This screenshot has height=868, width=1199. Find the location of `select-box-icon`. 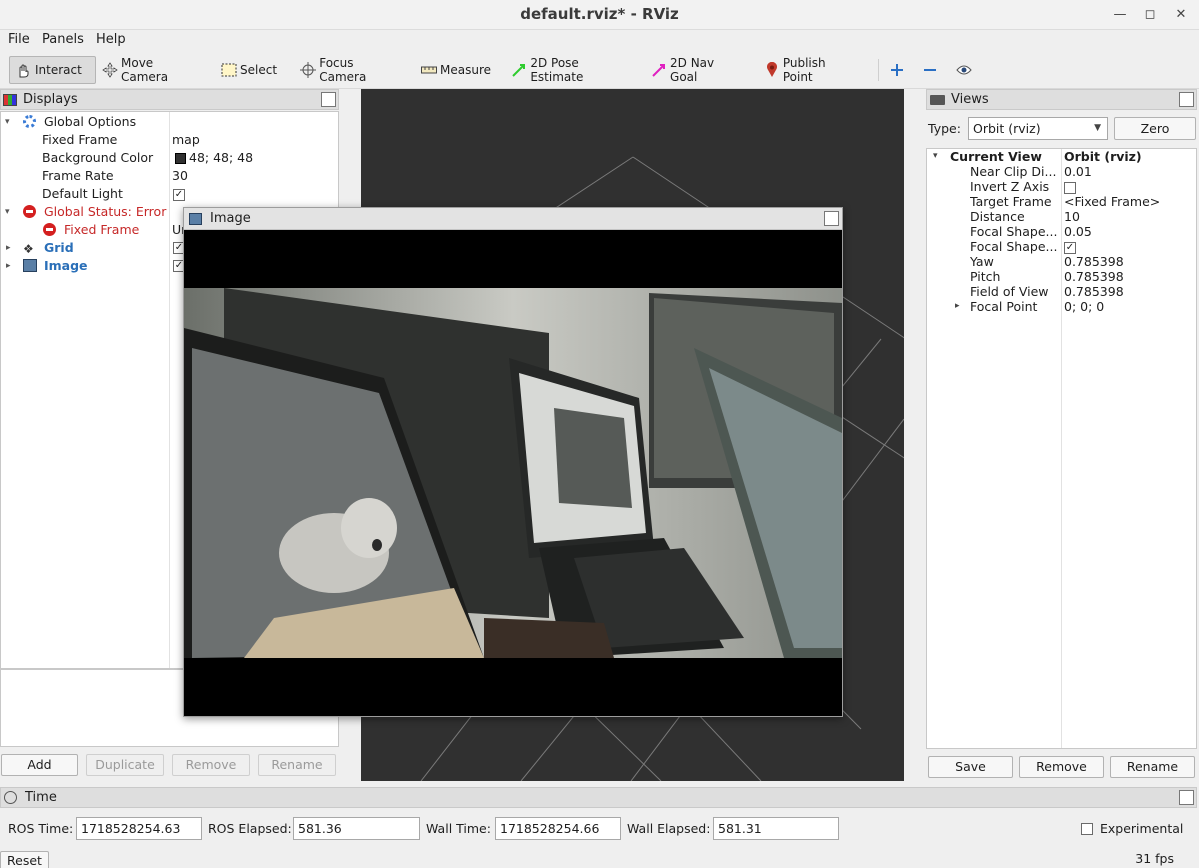

select-box-icon is located at coordinates (229, 70).